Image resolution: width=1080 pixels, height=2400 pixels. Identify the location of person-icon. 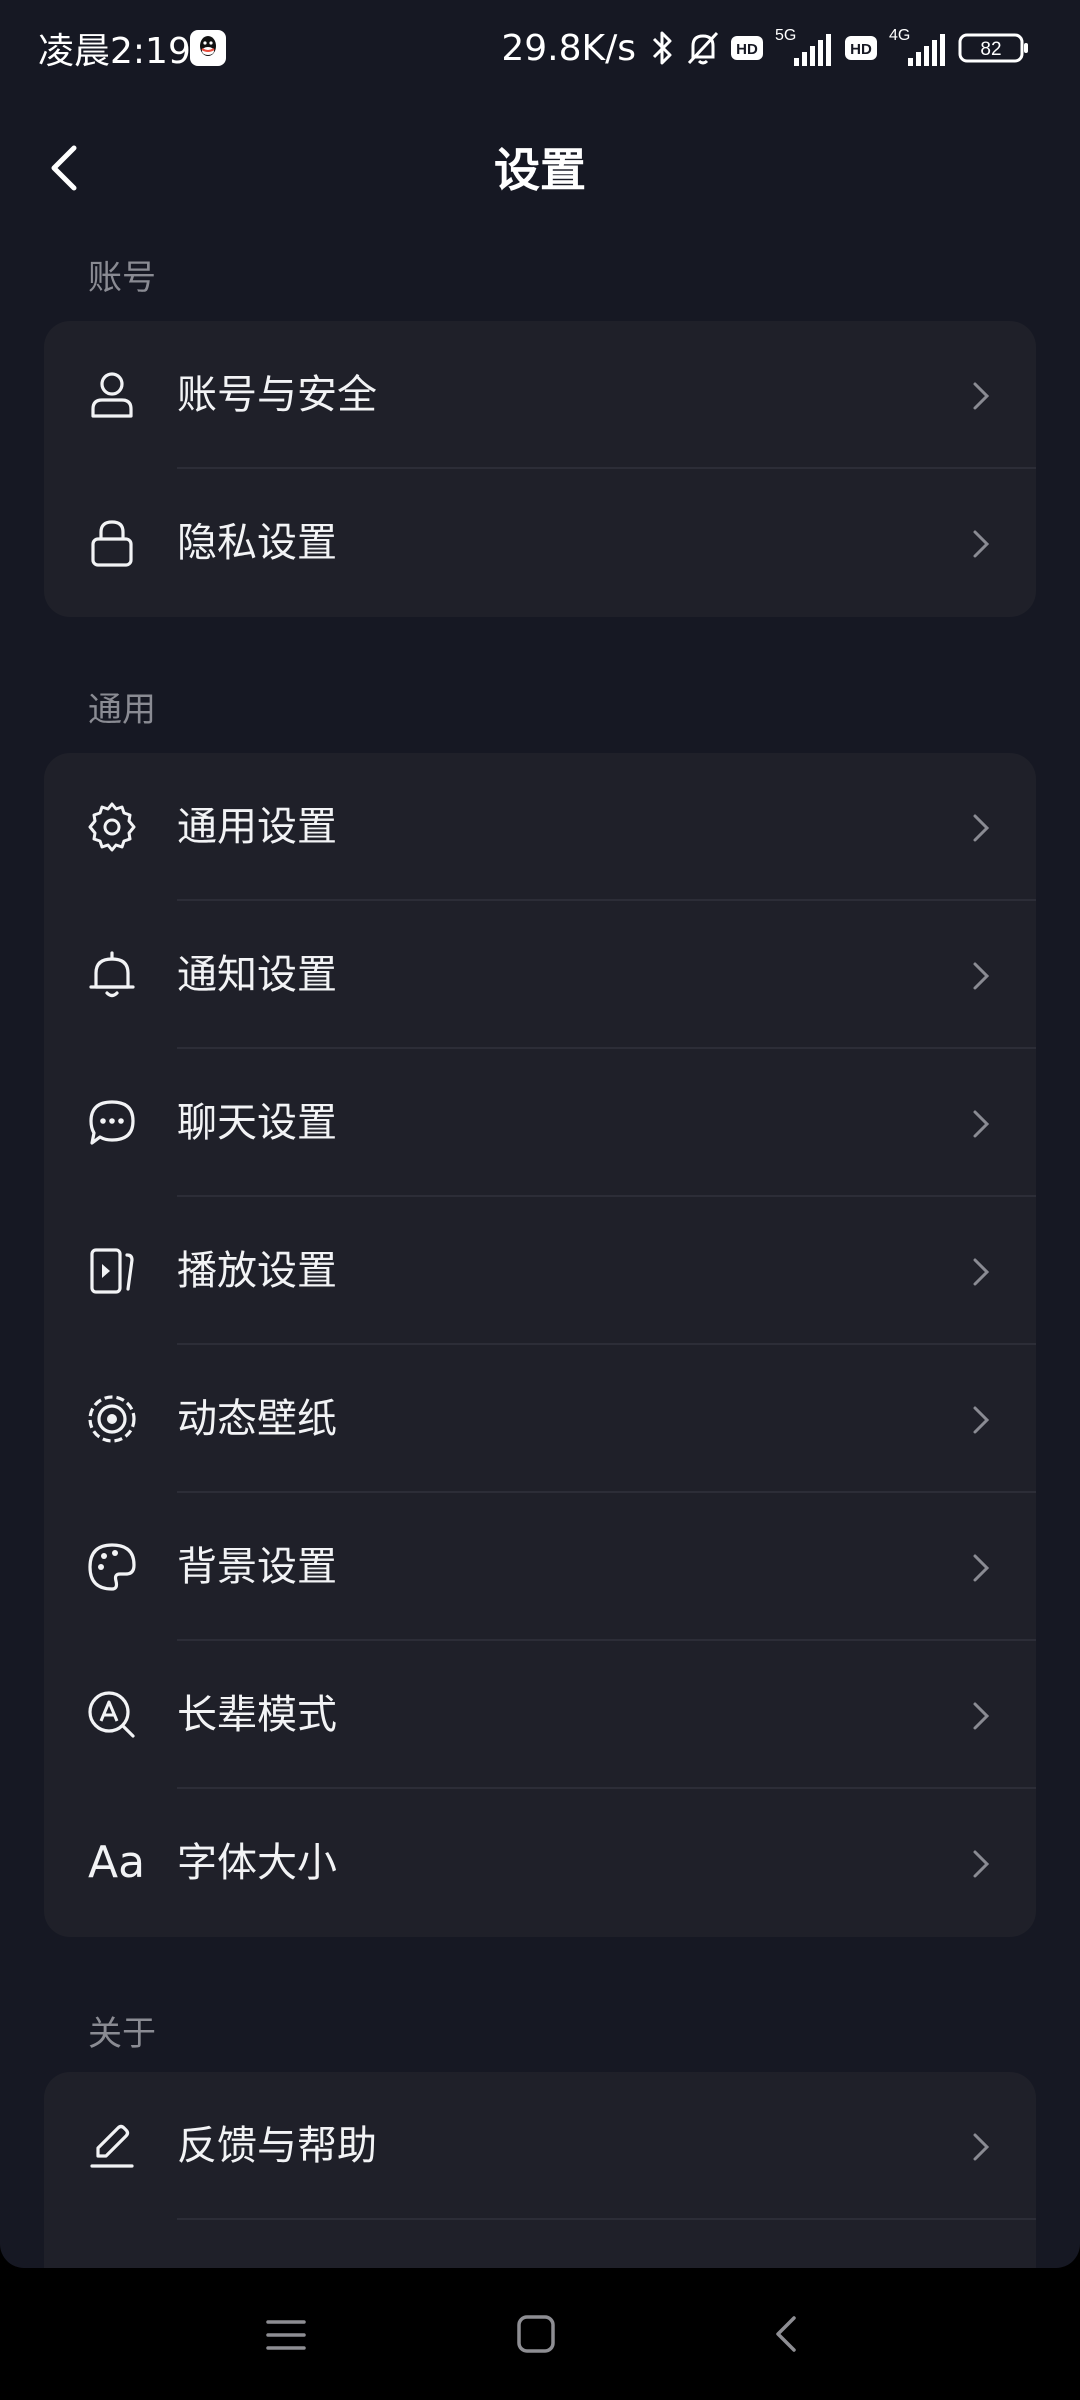
(112, 395).